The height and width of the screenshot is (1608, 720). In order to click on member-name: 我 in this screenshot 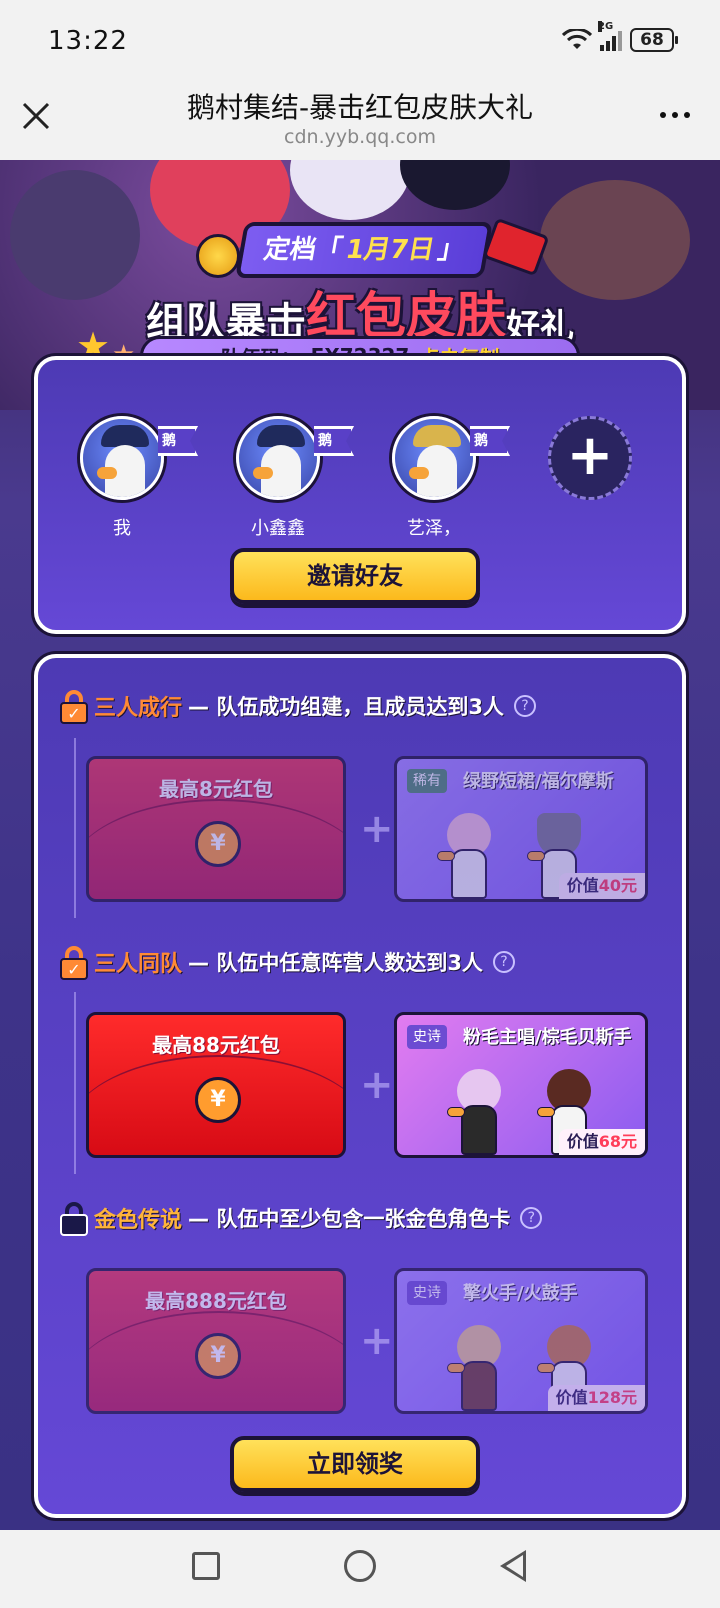, I will do `click(122, 528)`.